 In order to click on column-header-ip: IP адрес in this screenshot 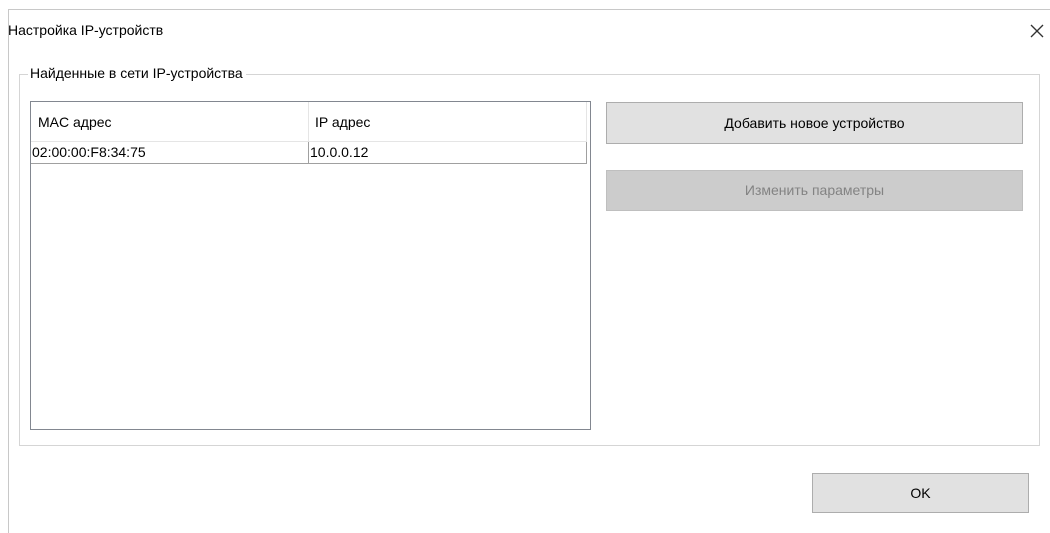, I will do `click(342, 122)`.